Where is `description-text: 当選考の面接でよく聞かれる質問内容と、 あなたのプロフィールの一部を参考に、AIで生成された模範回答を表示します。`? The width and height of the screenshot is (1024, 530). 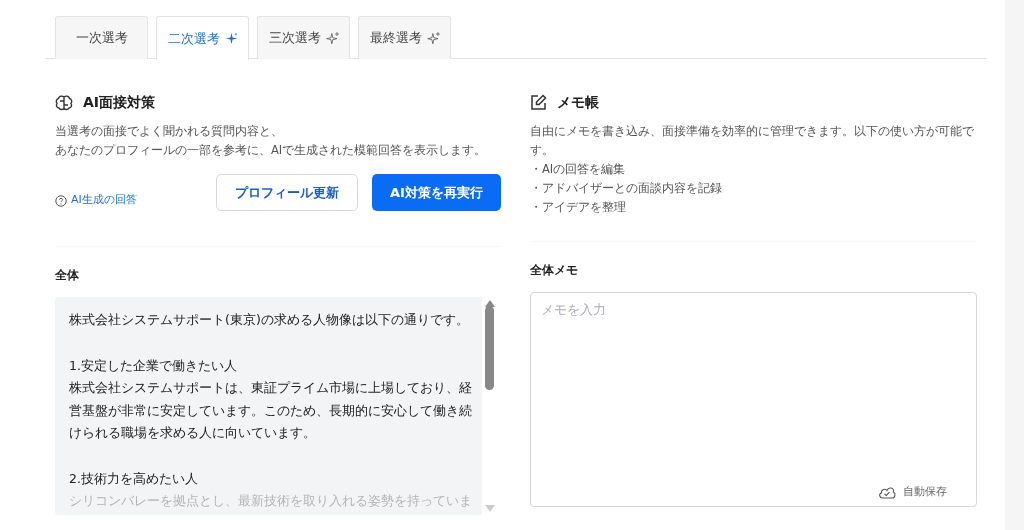 description-text: 当選考の面接でよく聞かれる質問内容と、 あなたのプロフィールの一部を参考に、AIで生成された模範回答を表示します。 is located at coordinates (271, 141).